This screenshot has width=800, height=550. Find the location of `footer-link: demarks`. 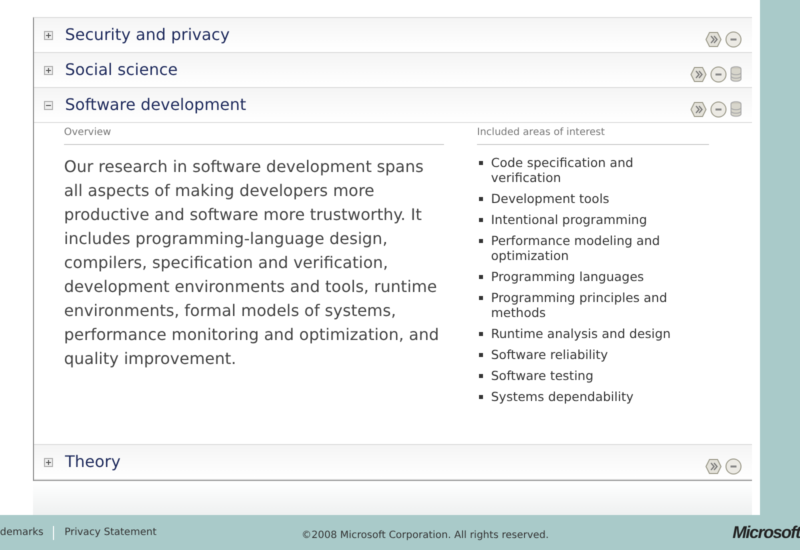

footer-link: demarks is located at coordinates (27, 532).